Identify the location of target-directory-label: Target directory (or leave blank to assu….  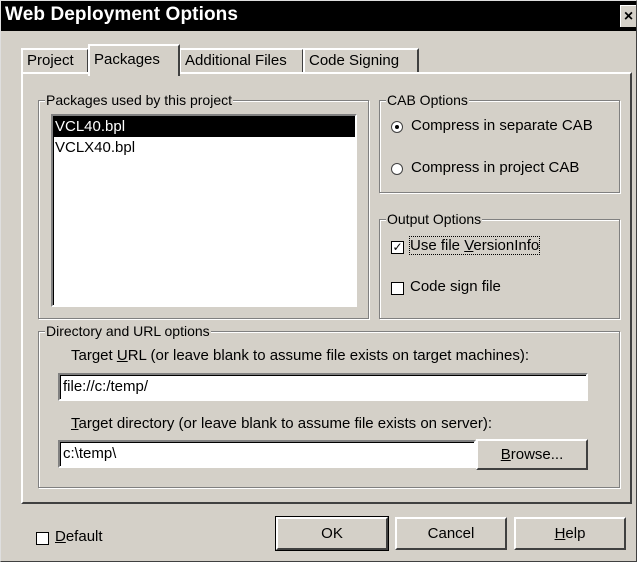
(281, 423).